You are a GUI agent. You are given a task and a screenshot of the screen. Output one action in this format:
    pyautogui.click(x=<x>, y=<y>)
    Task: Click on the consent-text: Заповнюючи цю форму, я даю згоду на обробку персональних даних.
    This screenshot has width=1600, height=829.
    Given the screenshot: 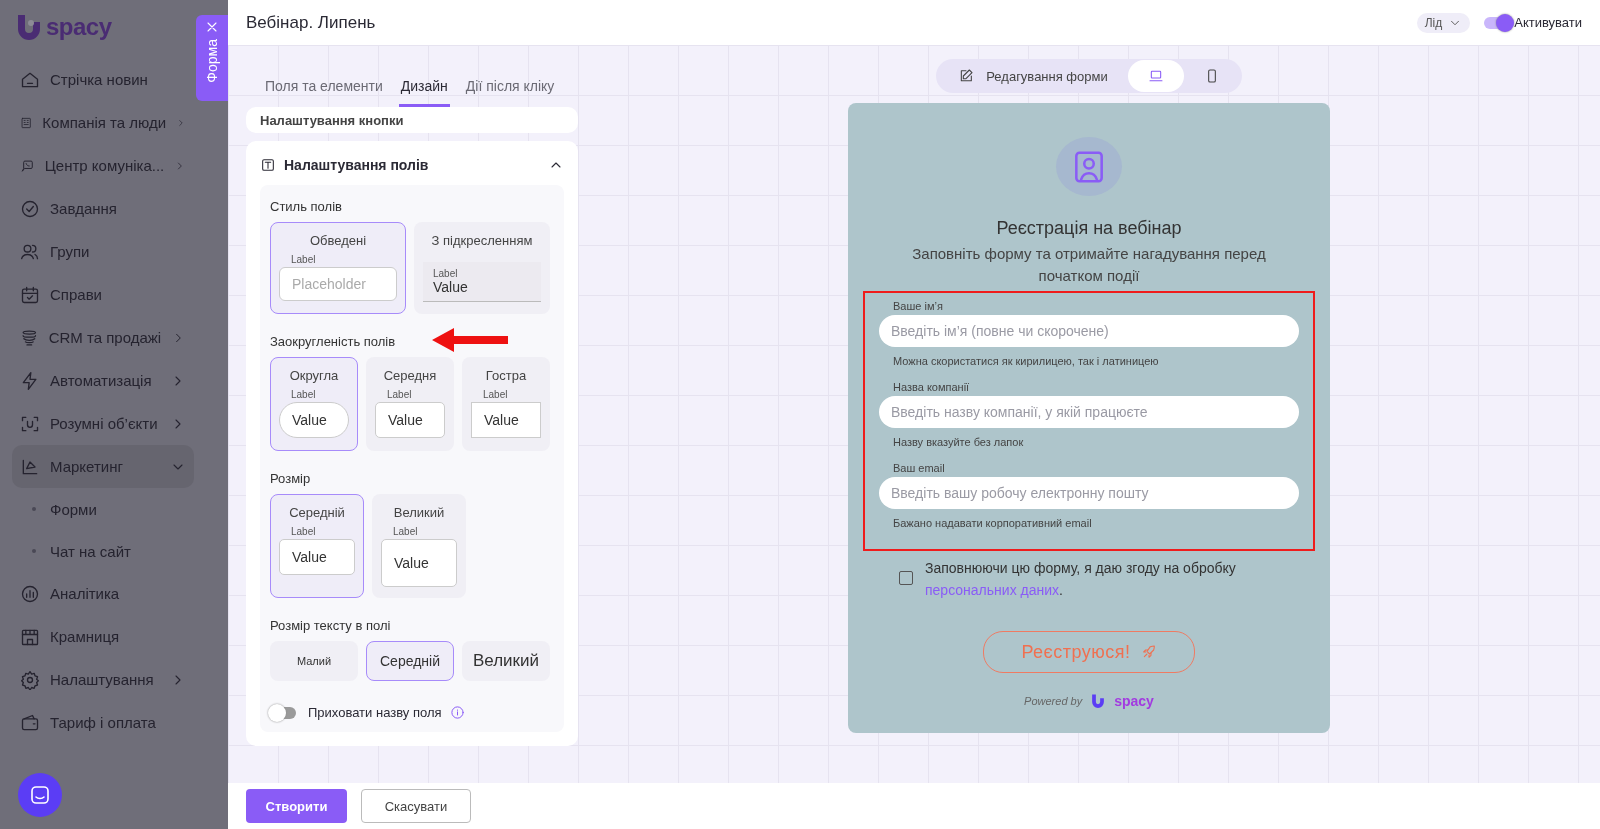 What is the action you would take?
    pyautogui.click(x=1081, y=580)
    